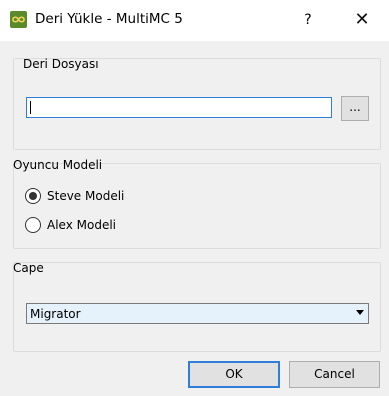 The width and height of the screenshot is (389, 396). I want to click on player-model-group-title: Oyuncu Modeli, so click(58, 165).